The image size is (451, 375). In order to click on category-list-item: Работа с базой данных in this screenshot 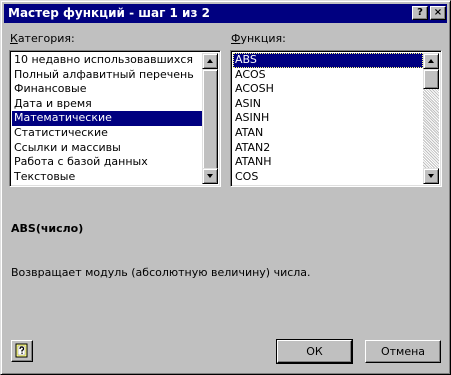, I will do `click(107, 162)`.